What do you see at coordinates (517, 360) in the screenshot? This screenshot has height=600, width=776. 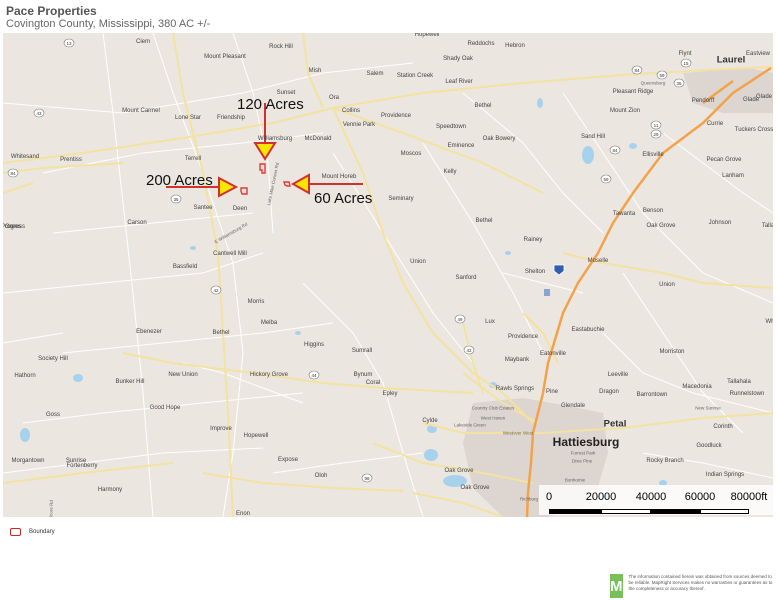 I see `place-label-maybank: Maybank` at bounding box center [517, 360].